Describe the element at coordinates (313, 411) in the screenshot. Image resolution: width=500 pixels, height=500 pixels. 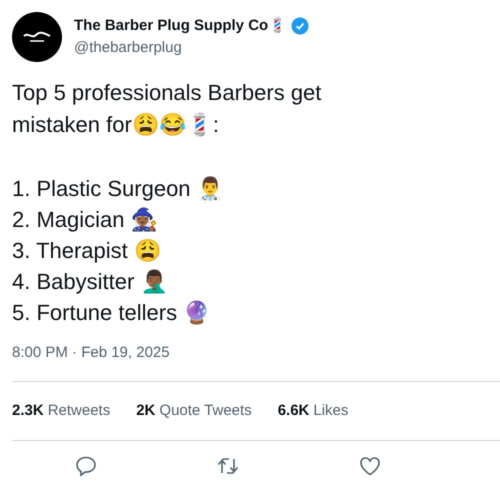
I see `stat-link: 6.6K Likes` at that location.